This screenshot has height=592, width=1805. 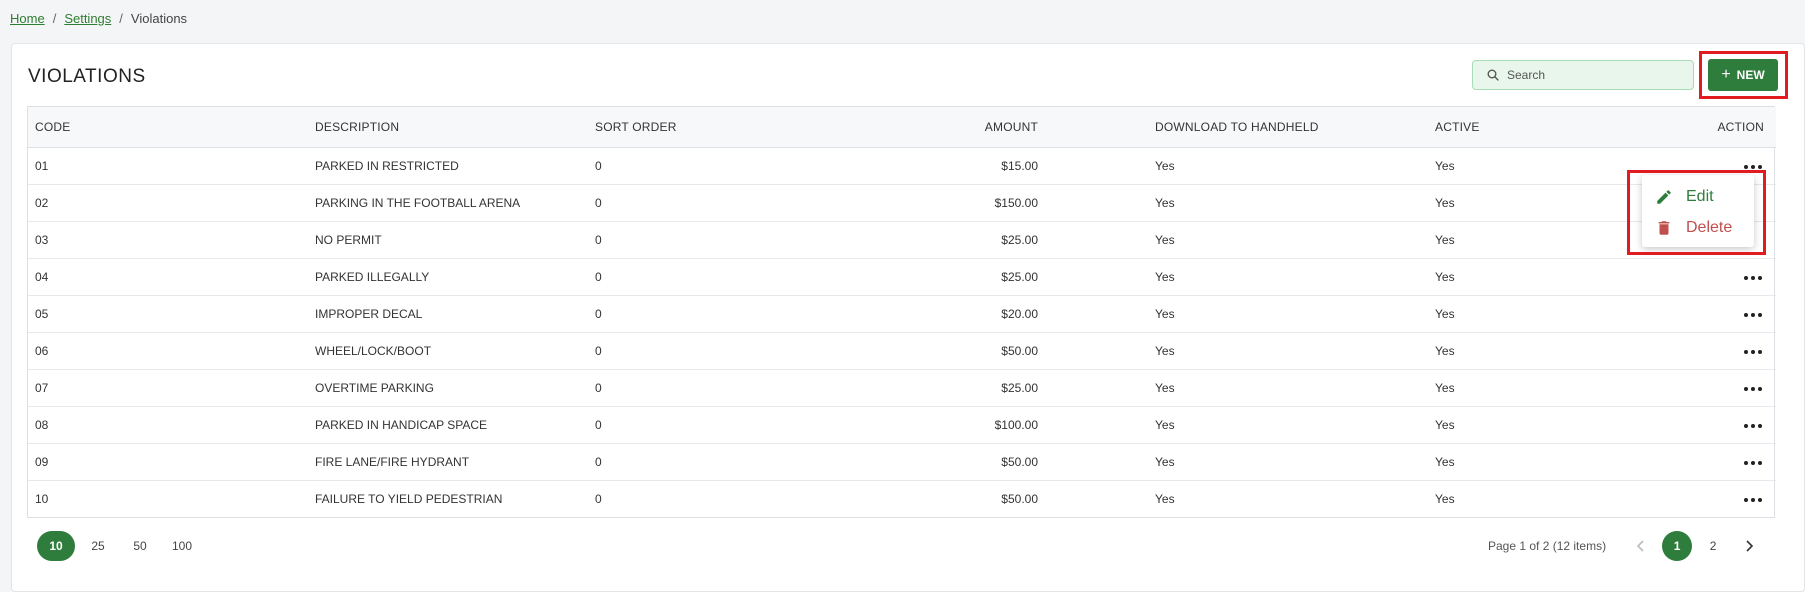 What do you see at coordinates (1750, 75) in the screenshot?
I see `new-button-label: NEW` at bounding box center [1750, 75].